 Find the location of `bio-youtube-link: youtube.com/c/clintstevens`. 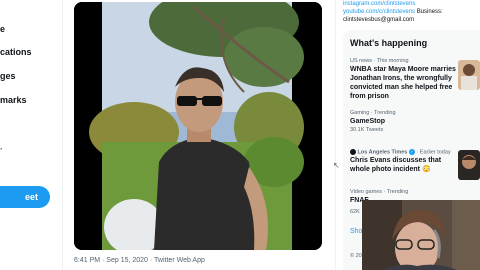

bio-youtube-link: youtube.com/c/clintstevens is located at coordinates (379, 12).